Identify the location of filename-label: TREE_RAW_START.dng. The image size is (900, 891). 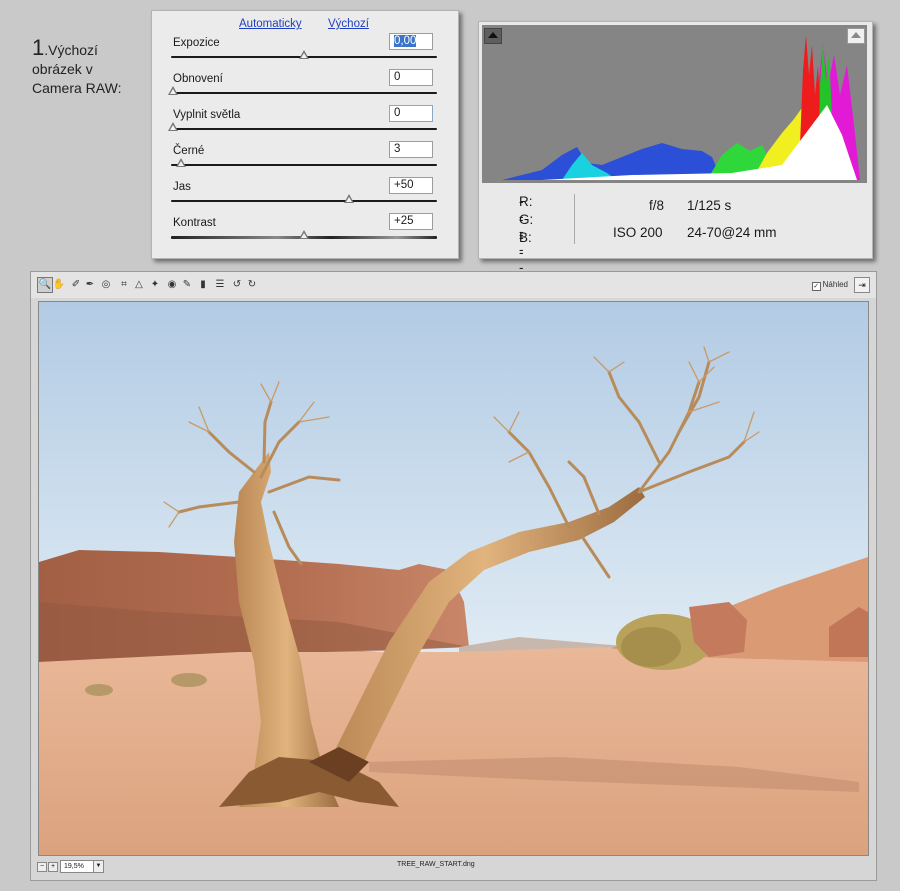
(436, 864).